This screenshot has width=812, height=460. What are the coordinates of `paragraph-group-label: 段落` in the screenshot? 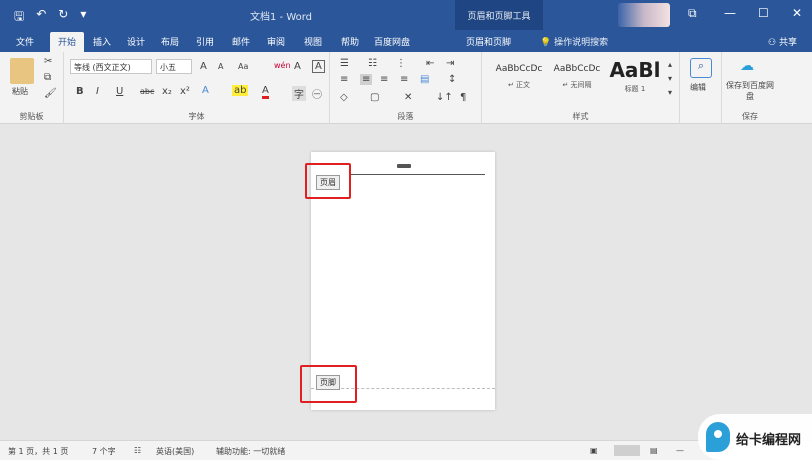 It's located at (405, 116).